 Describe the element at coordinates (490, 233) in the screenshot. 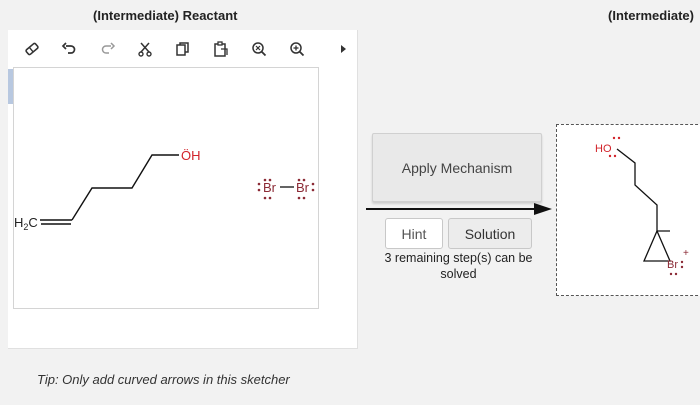

I see `solution-button: Solution` at that location.